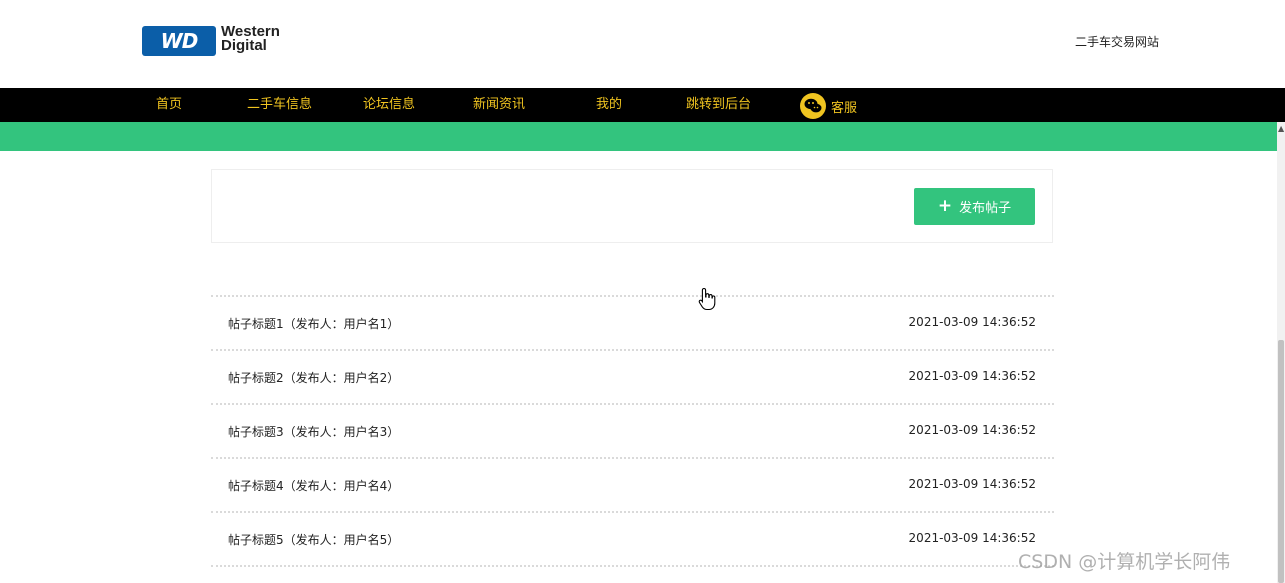  What do you see at coordinates (313, 539) in the screenshot?
I see `post-title: 帖子标题5（发布人：用户名5）` at bounding box center [313, 539].